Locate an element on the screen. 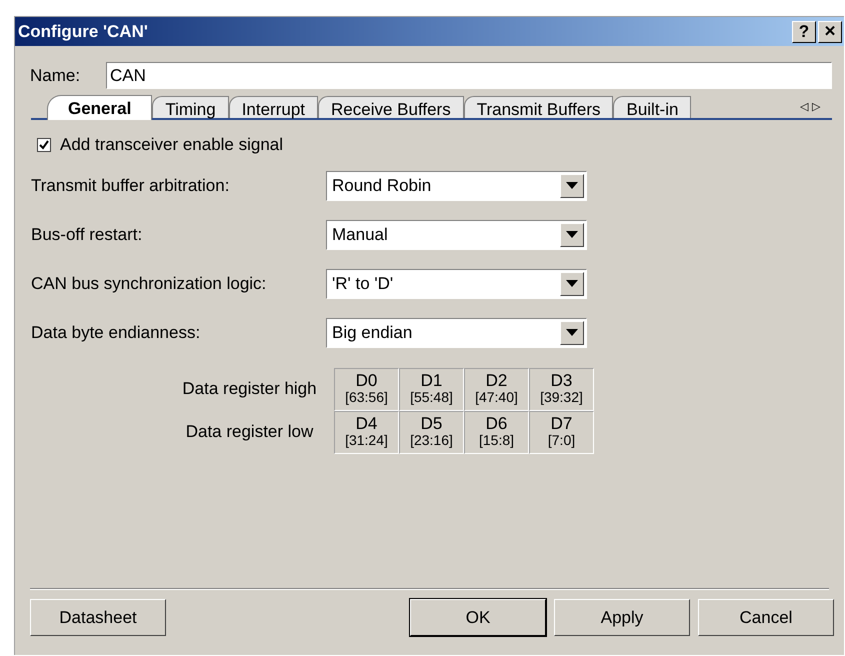 The width and height of the screenshot is (845, 656). dialog-button: Cancel is located at coordinates (766, 617).